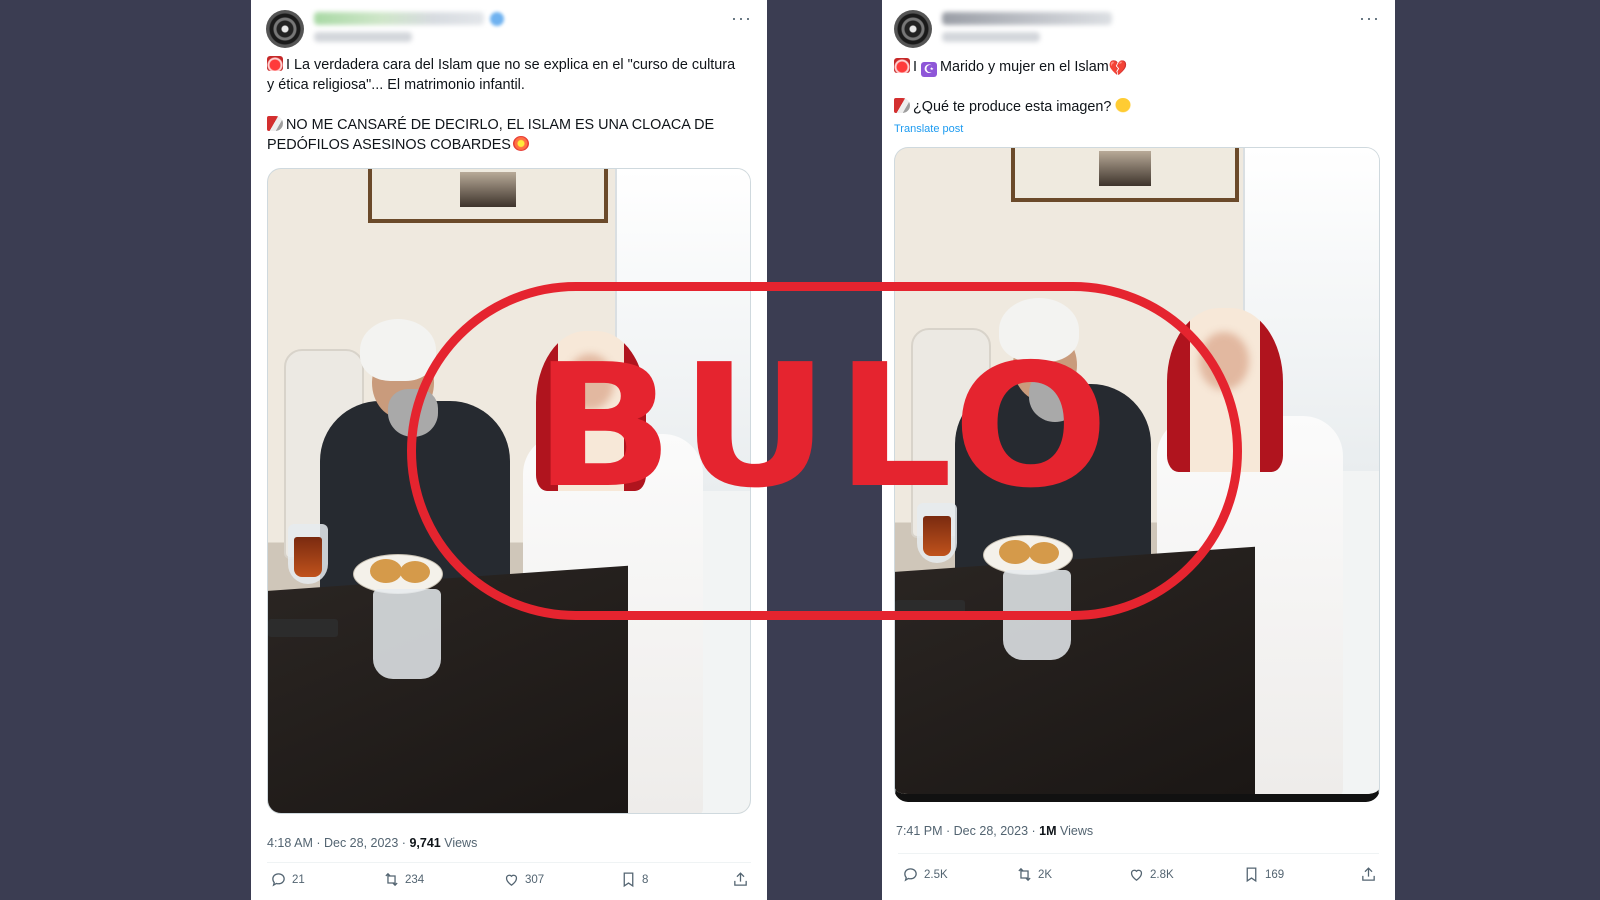  I want to click on reply-button: 21, so click(287, 879).